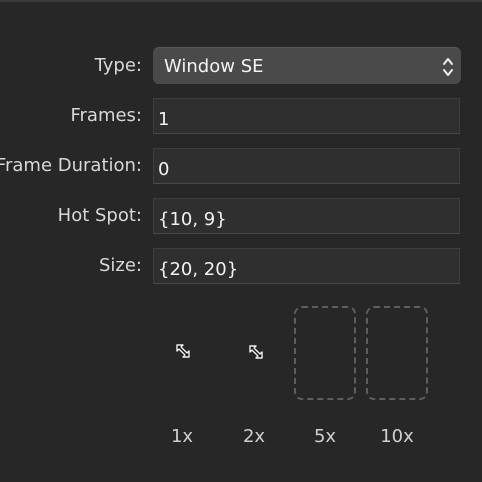  I want to click on type-row: Type: Window SE, so click(241, 66).